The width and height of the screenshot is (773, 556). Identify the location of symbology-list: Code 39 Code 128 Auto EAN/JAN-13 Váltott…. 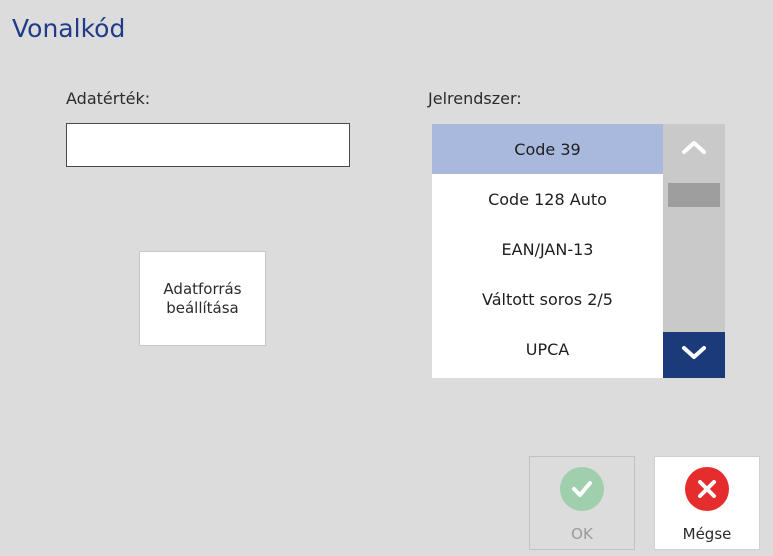
(547, 251).